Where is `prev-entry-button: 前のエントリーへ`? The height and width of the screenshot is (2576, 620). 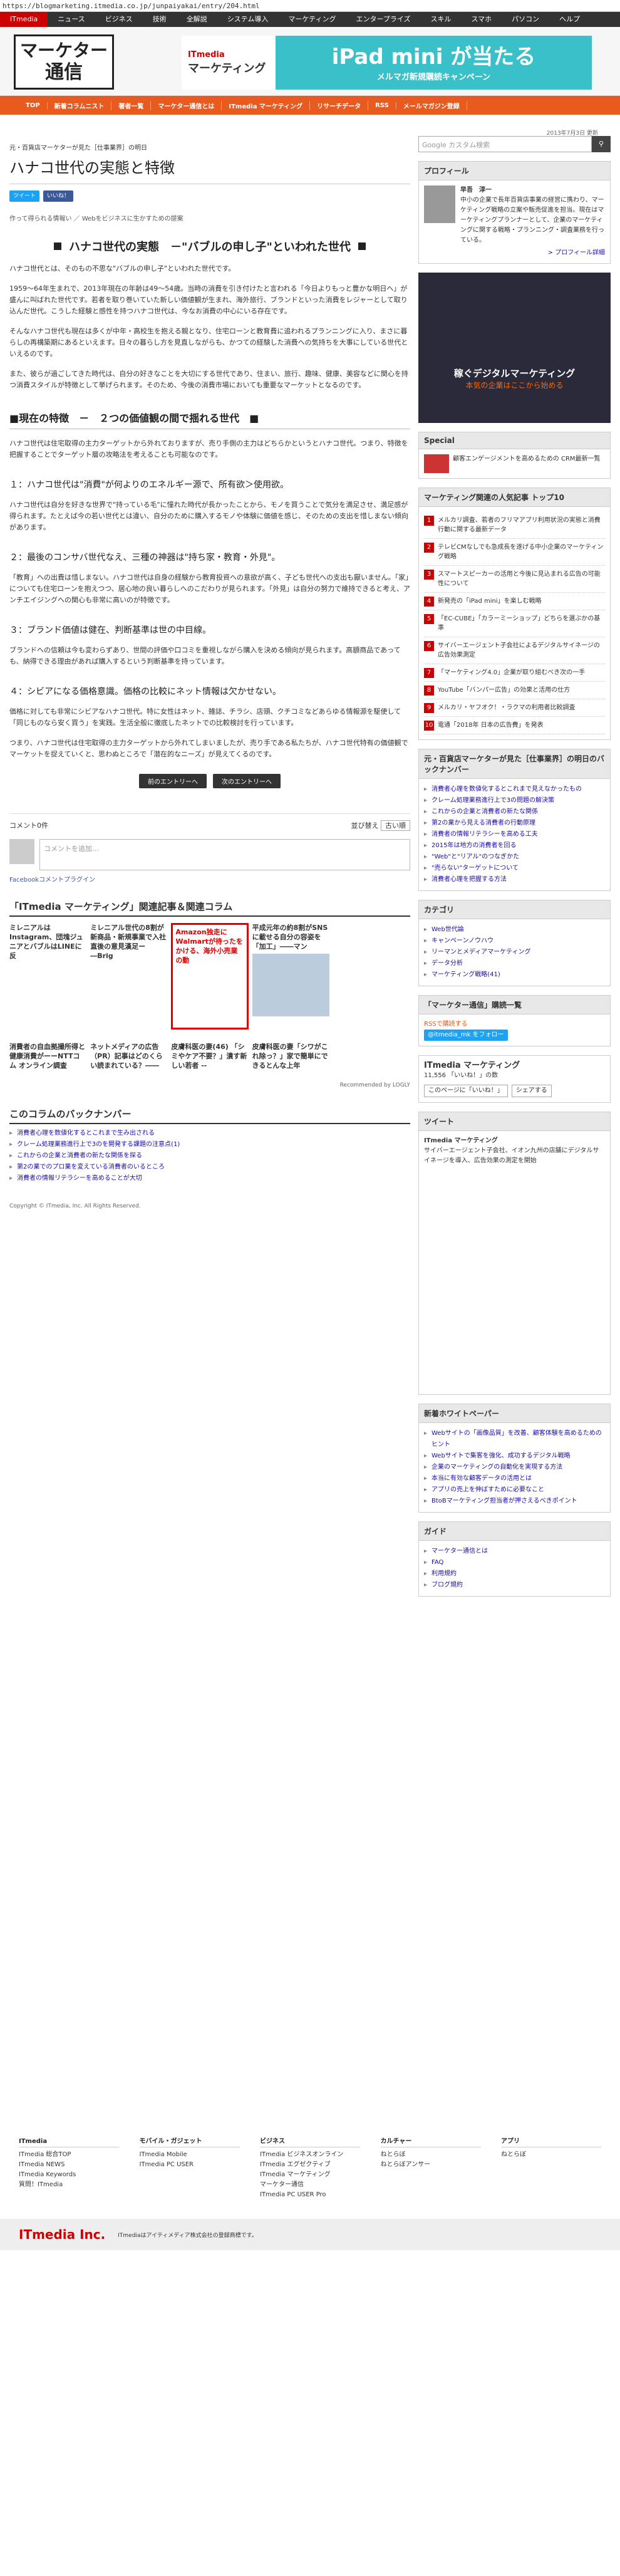
prev-entry-button: 前のエントリーへ is located at coordinates (173, 781).